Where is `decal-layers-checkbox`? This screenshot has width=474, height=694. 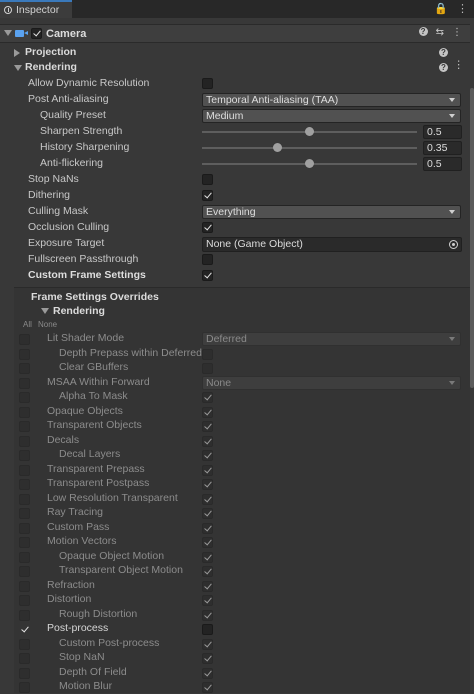
decal-layers-checkbox is located at coordinates (207, 455).